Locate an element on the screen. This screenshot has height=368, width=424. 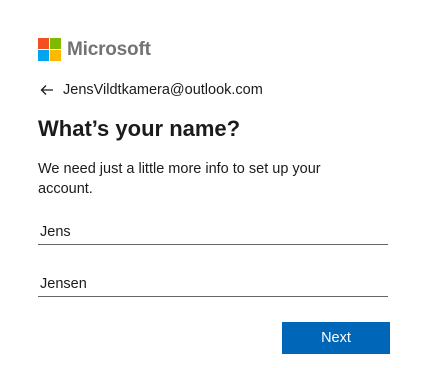
logo-square-yellow is located at coordinates (55, 55).